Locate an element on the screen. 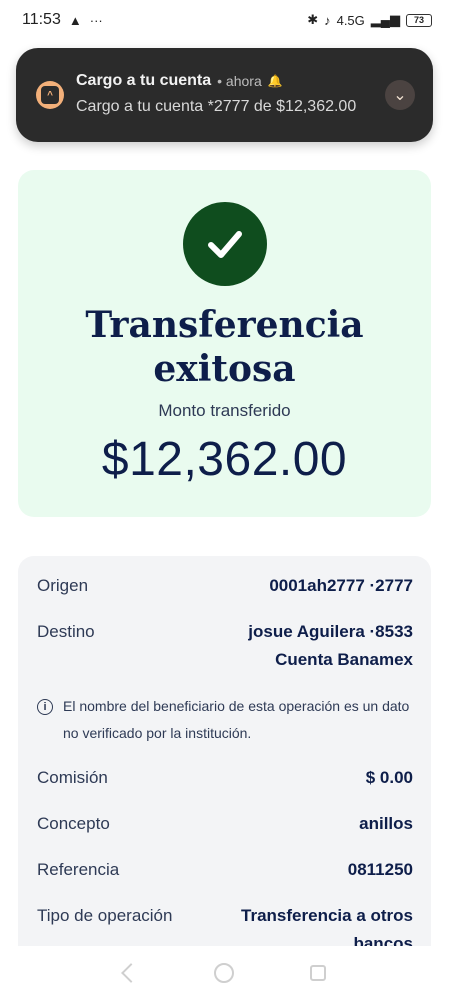 This screenshot has width=450, height=1000. origen-value: 0001ah2777 ·2777 is located at coordinates (341, 585).